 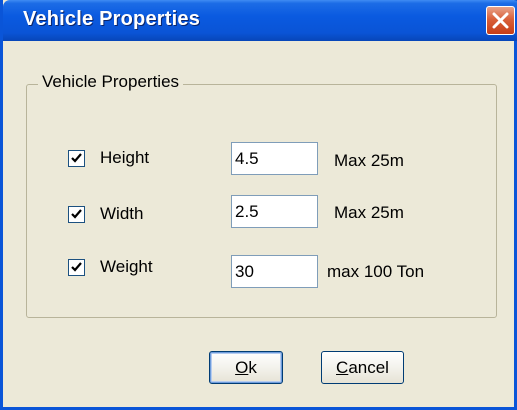 What do you see at coordinates (112, 19) in the screenshot?
I see `window-title: Vehicle Properties` at bounding box center [112, 19].